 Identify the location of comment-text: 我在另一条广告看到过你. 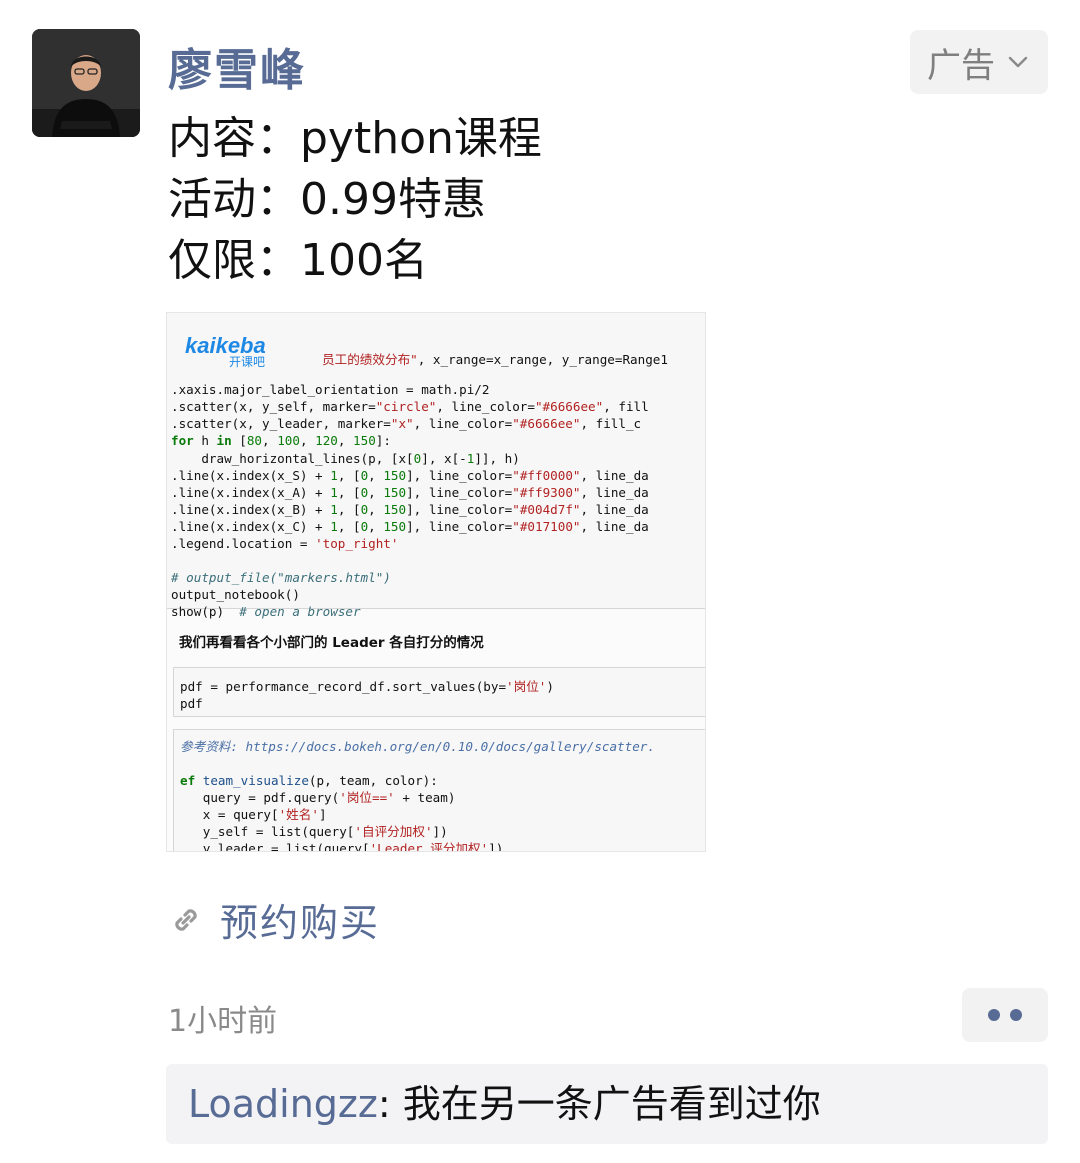
(611, 1104).